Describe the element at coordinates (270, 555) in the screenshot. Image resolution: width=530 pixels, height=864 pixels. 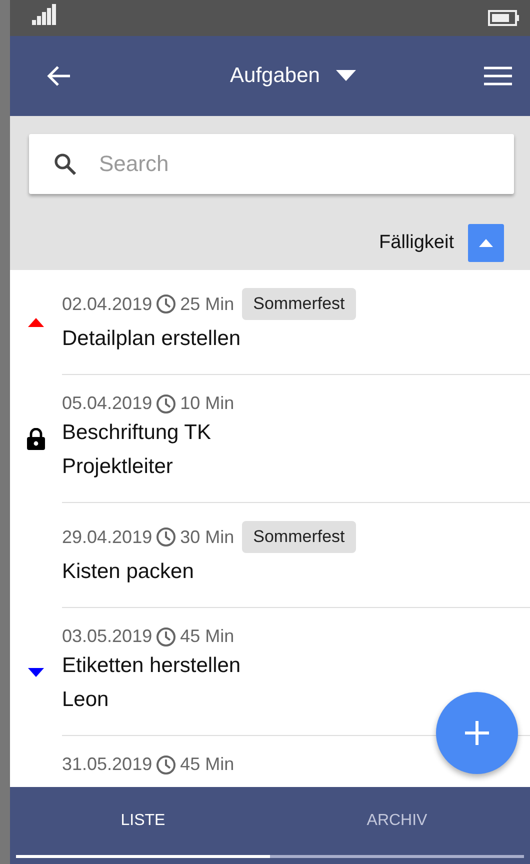
I see `task-item: 29.04.2019 30 Min Sommerfest Kisten packen` at that location.